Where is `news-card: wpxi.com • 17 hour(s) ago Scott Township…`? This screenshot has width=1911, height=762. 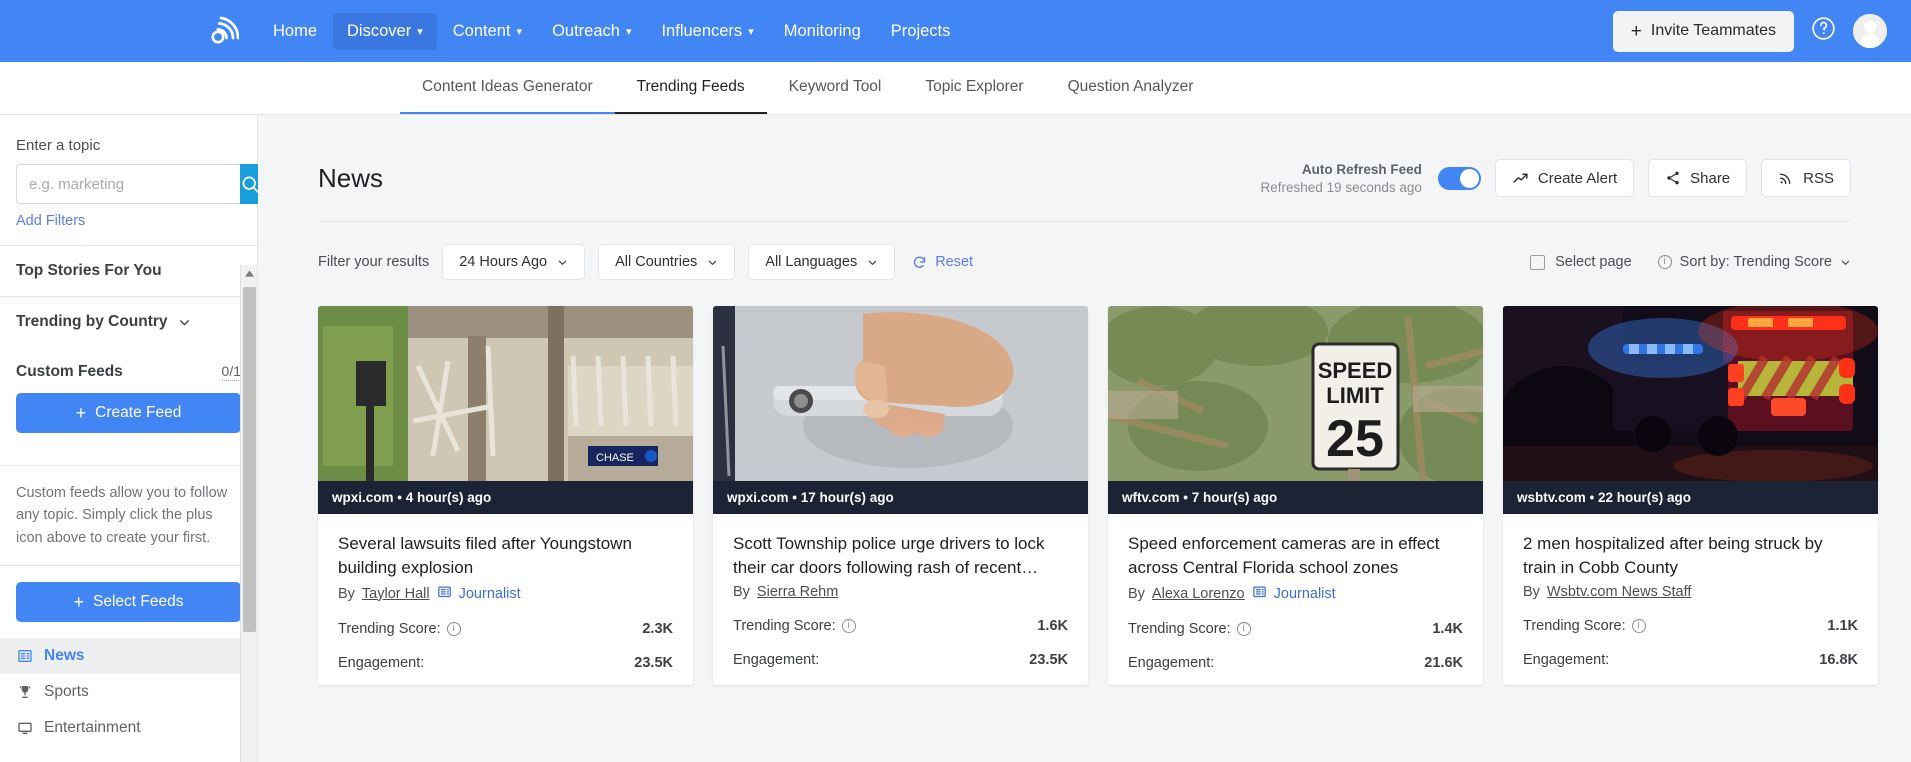
news-card: wpxi.com • 17 hour(s) ago Scott Township… is located at coordinates (900, 496).